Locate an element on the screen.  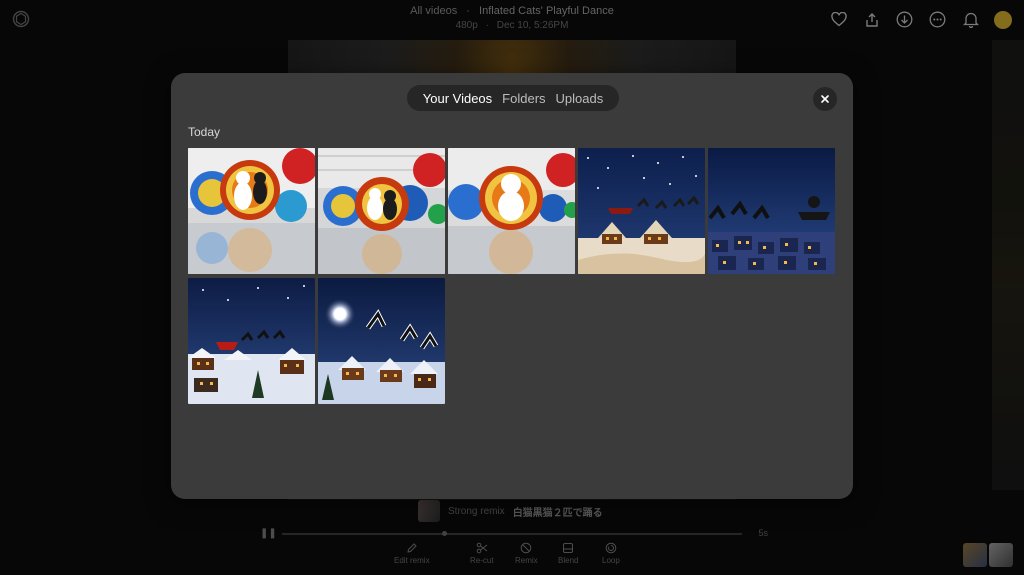
modal-tabs: Your Videos Folders Uploads is located at coordinates (513, 98).